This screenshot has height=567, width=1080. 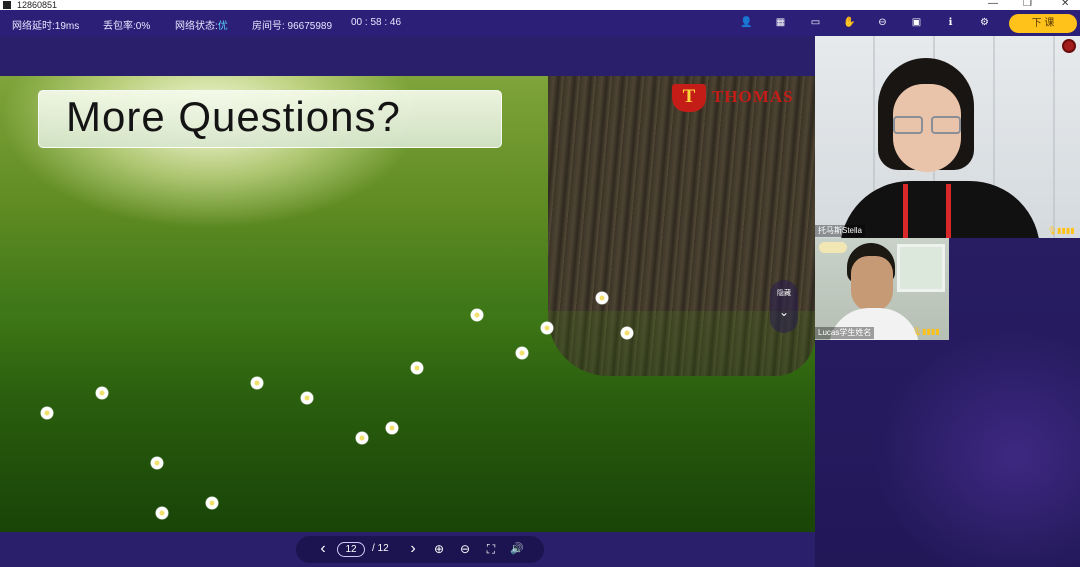 I want to click on restore-button: ❐, so click(x=1027, y=4).